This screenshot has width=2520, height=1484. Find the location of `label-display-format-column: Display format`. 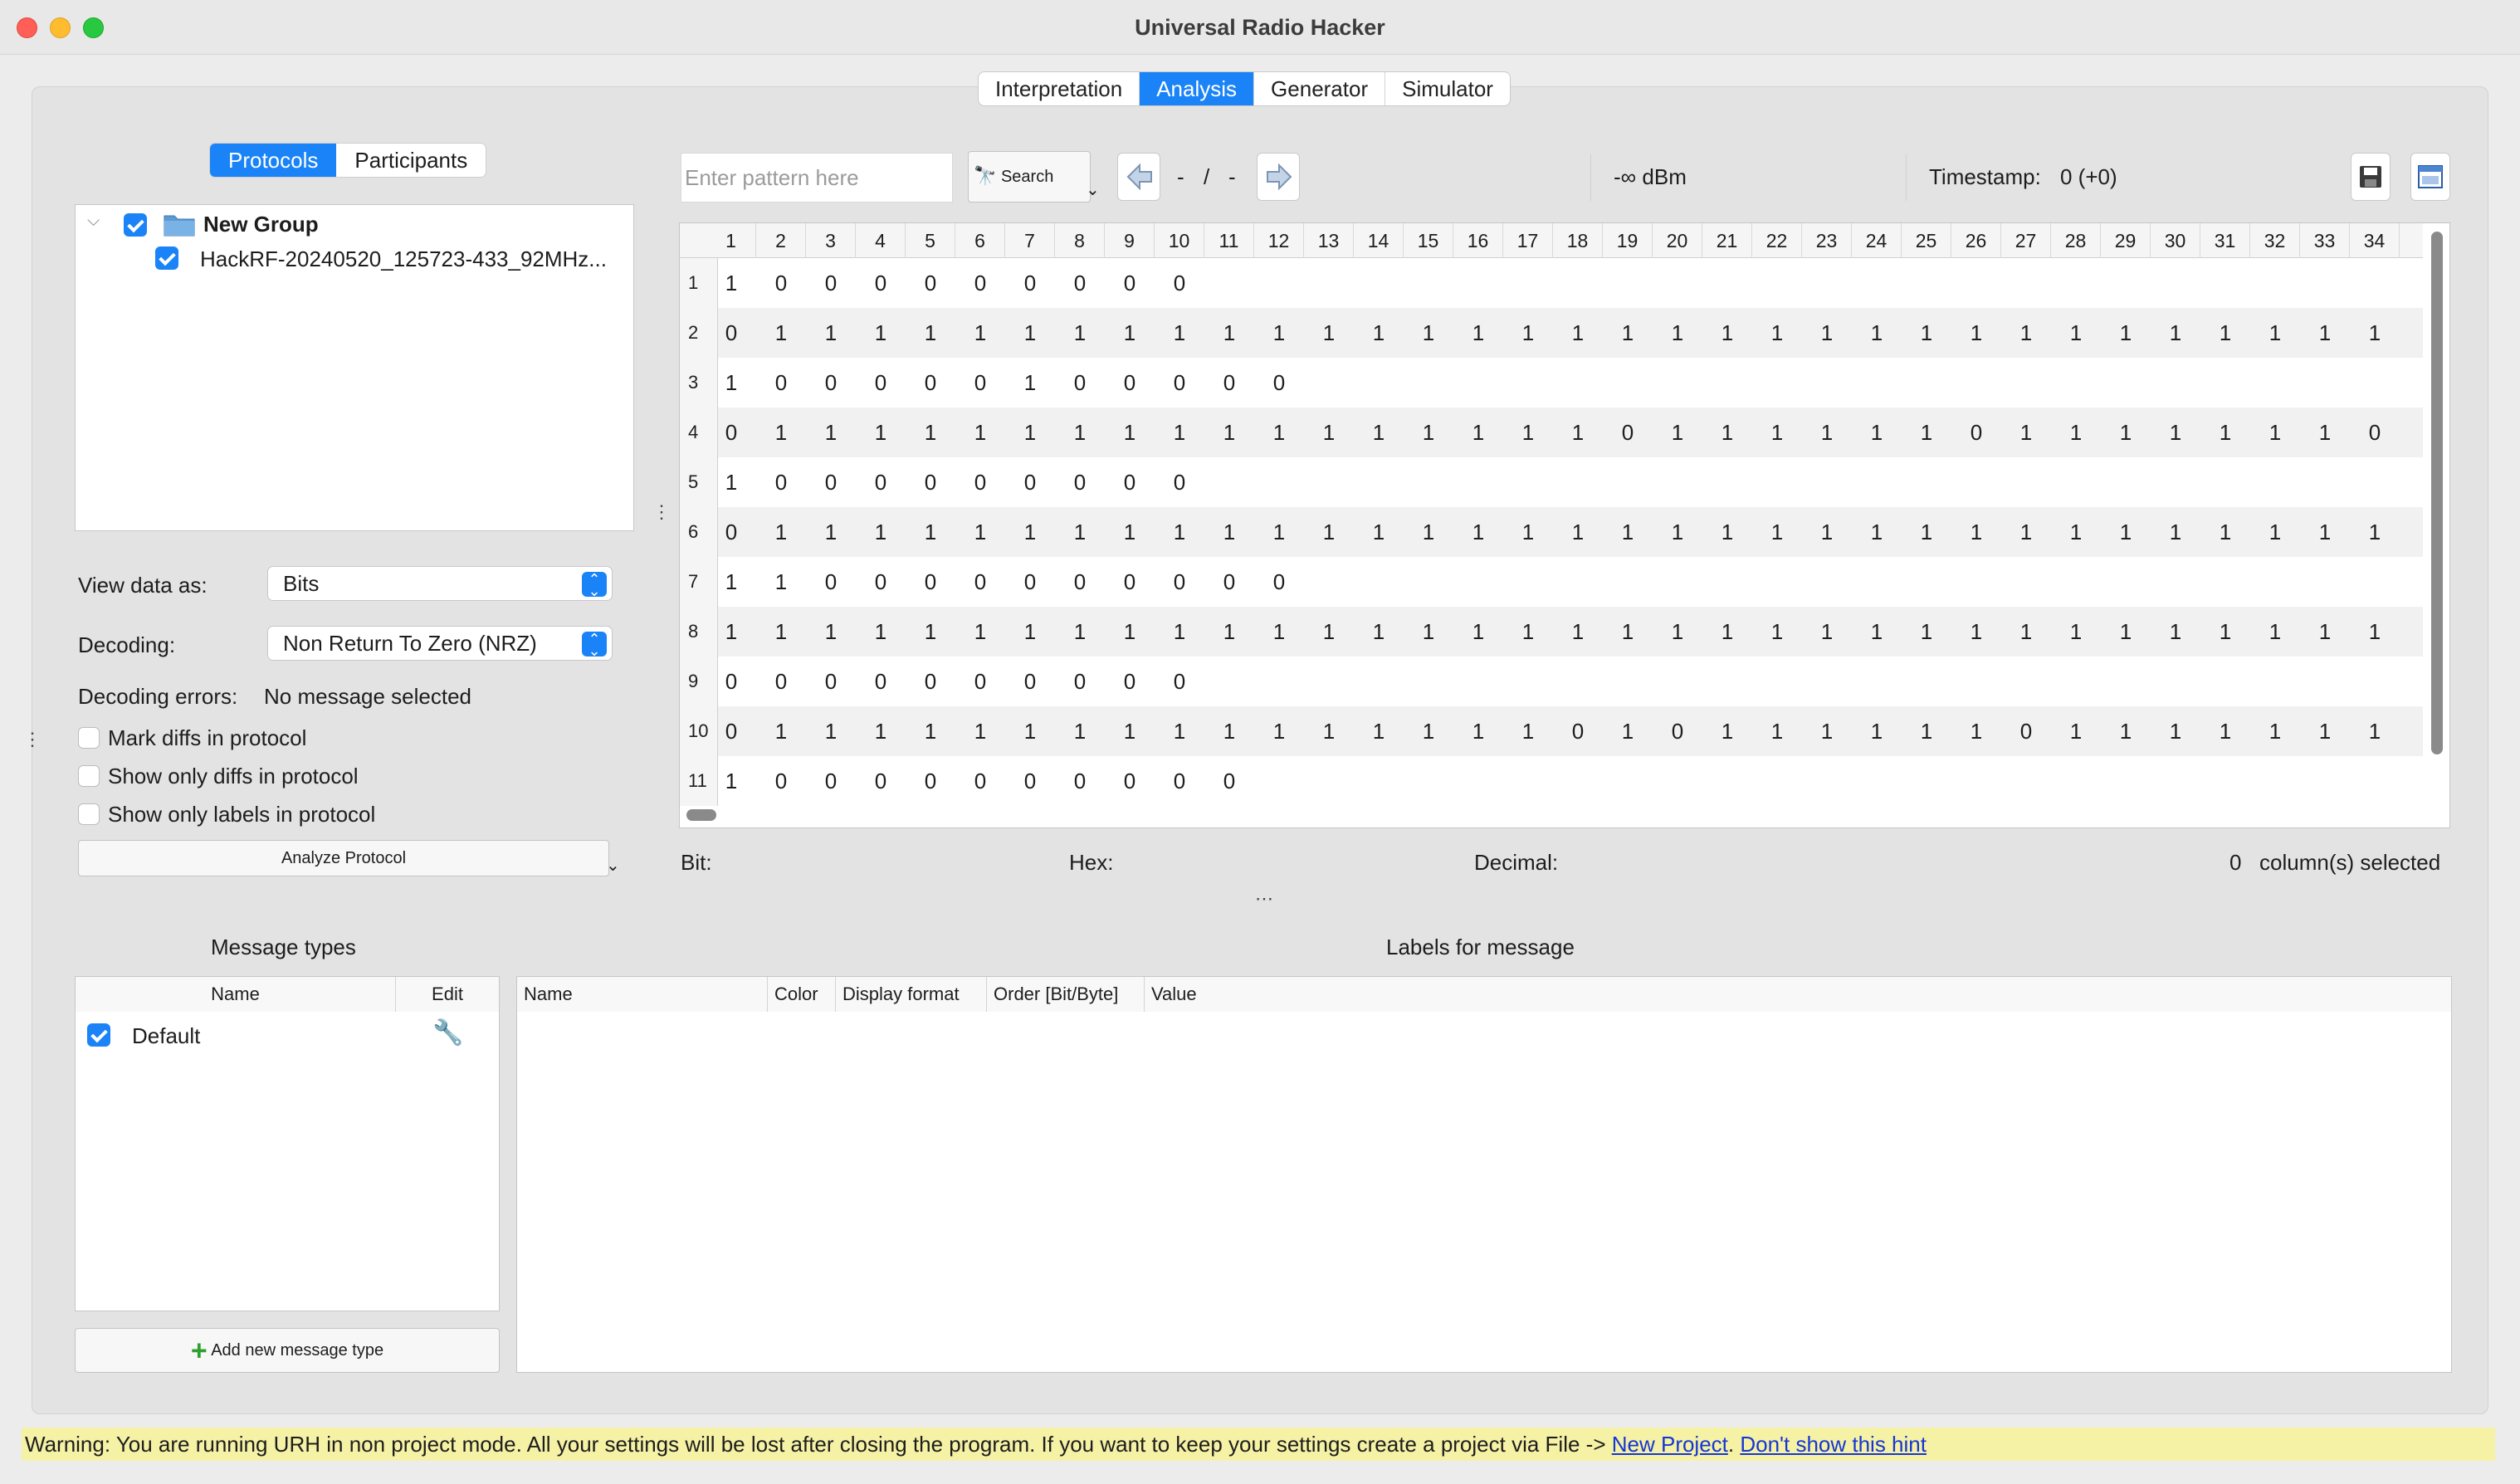

label-display-format-column: Display format is located at coordinates (911, 995).